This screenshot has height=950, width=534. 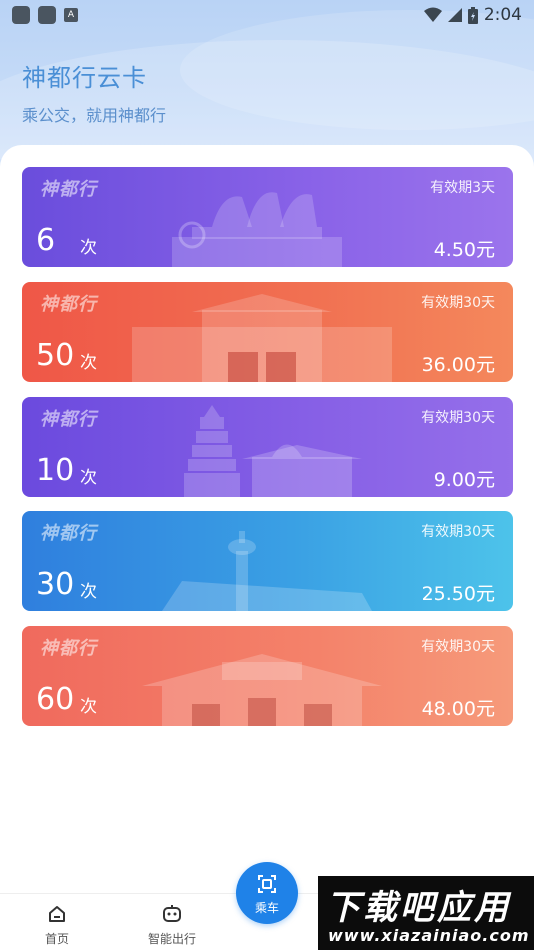 I want to click on ticket-card: 神都行 有效期3天 6 次 4.50元, so click(x=267, y=217).